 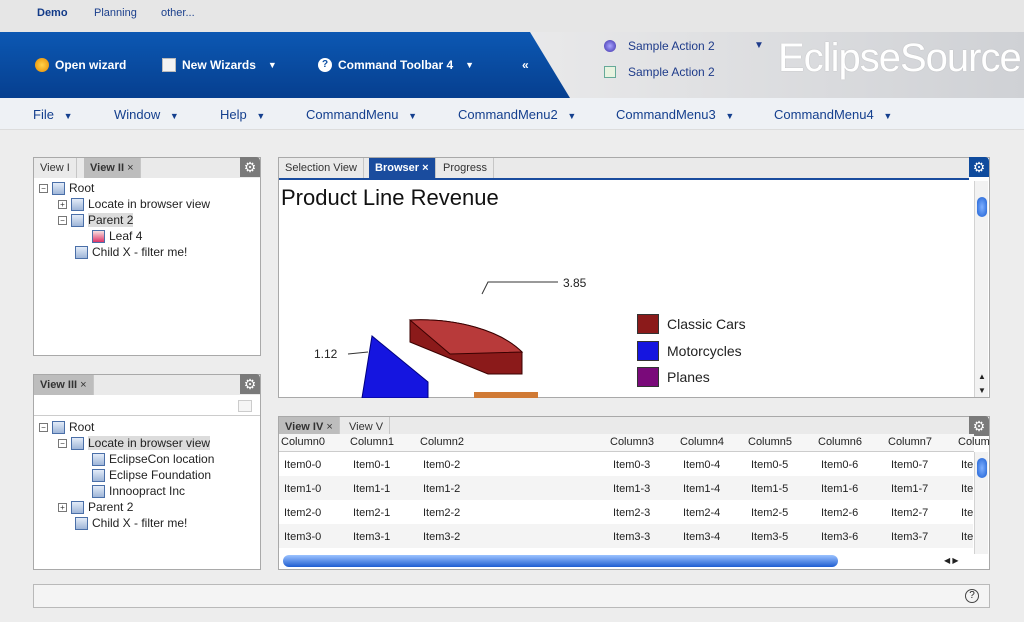 What do you see at coordinates (52, 13) in the screenshot?
I see `nav-demo: Demo` at bounding box center [52, 13].